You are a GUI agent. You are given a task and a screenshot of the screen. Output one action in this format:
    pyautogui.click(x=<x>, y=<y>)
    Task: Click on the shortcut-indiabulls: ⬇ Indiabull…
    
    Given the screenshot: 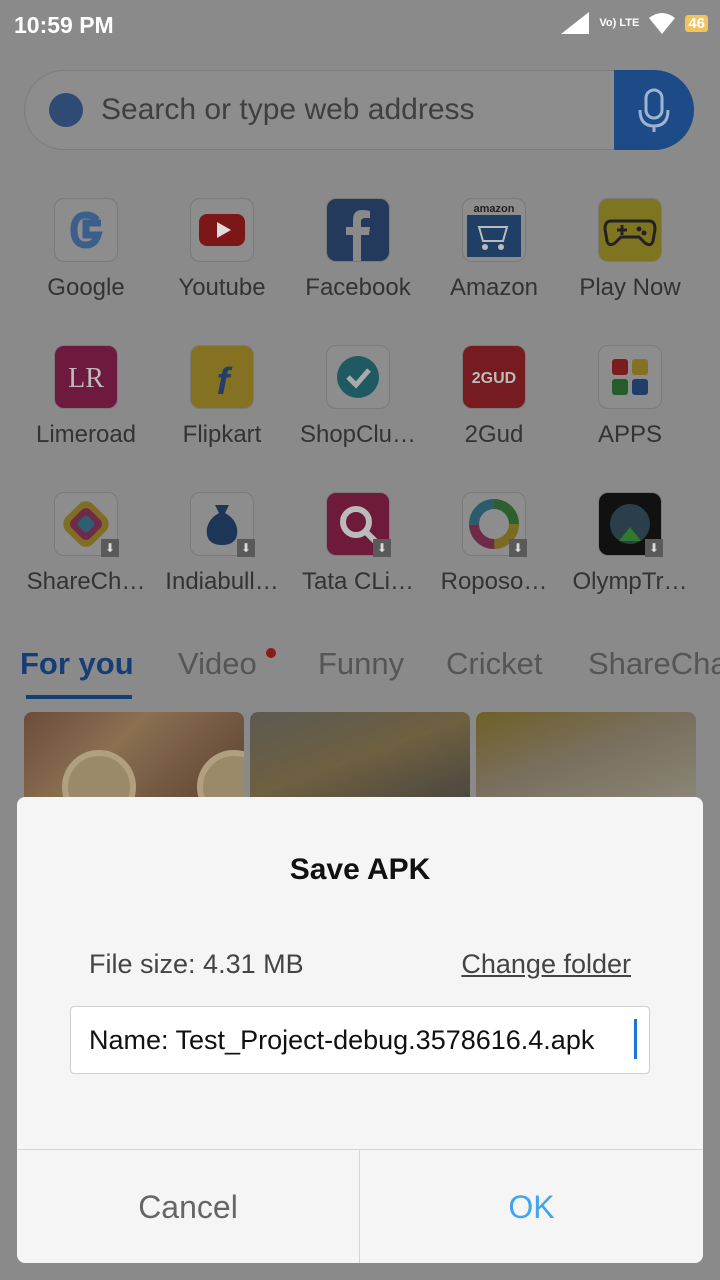 What is the action you would take?
    pyautogui.click(x=222, y=544)
    